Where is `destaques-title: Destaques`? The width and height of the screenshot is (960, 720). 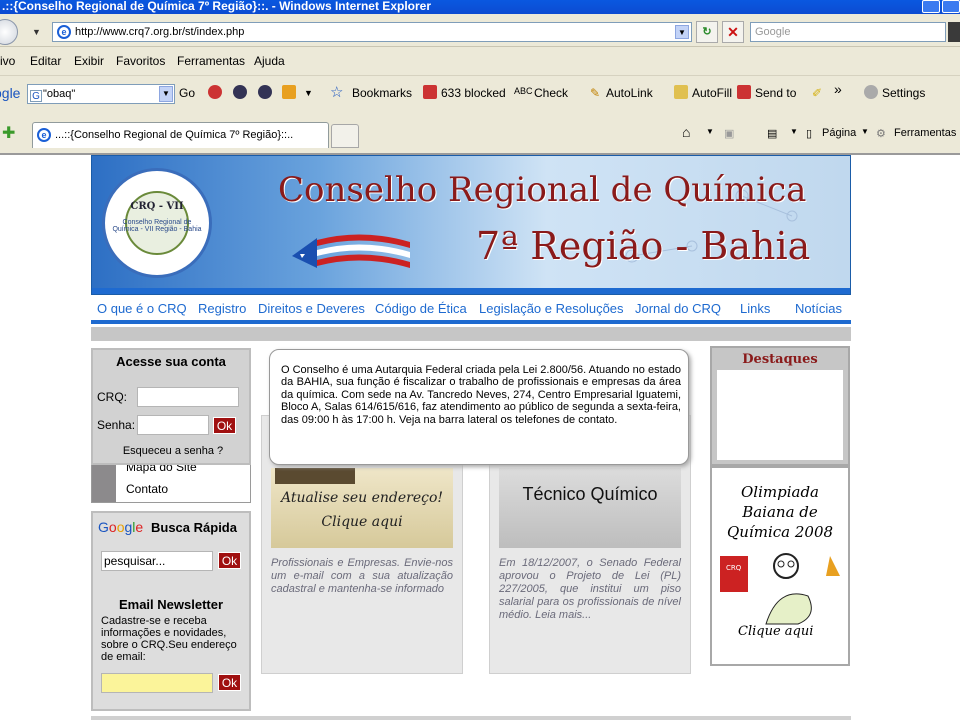
destaques-title: Destaques is located at coordinates (780, 359).